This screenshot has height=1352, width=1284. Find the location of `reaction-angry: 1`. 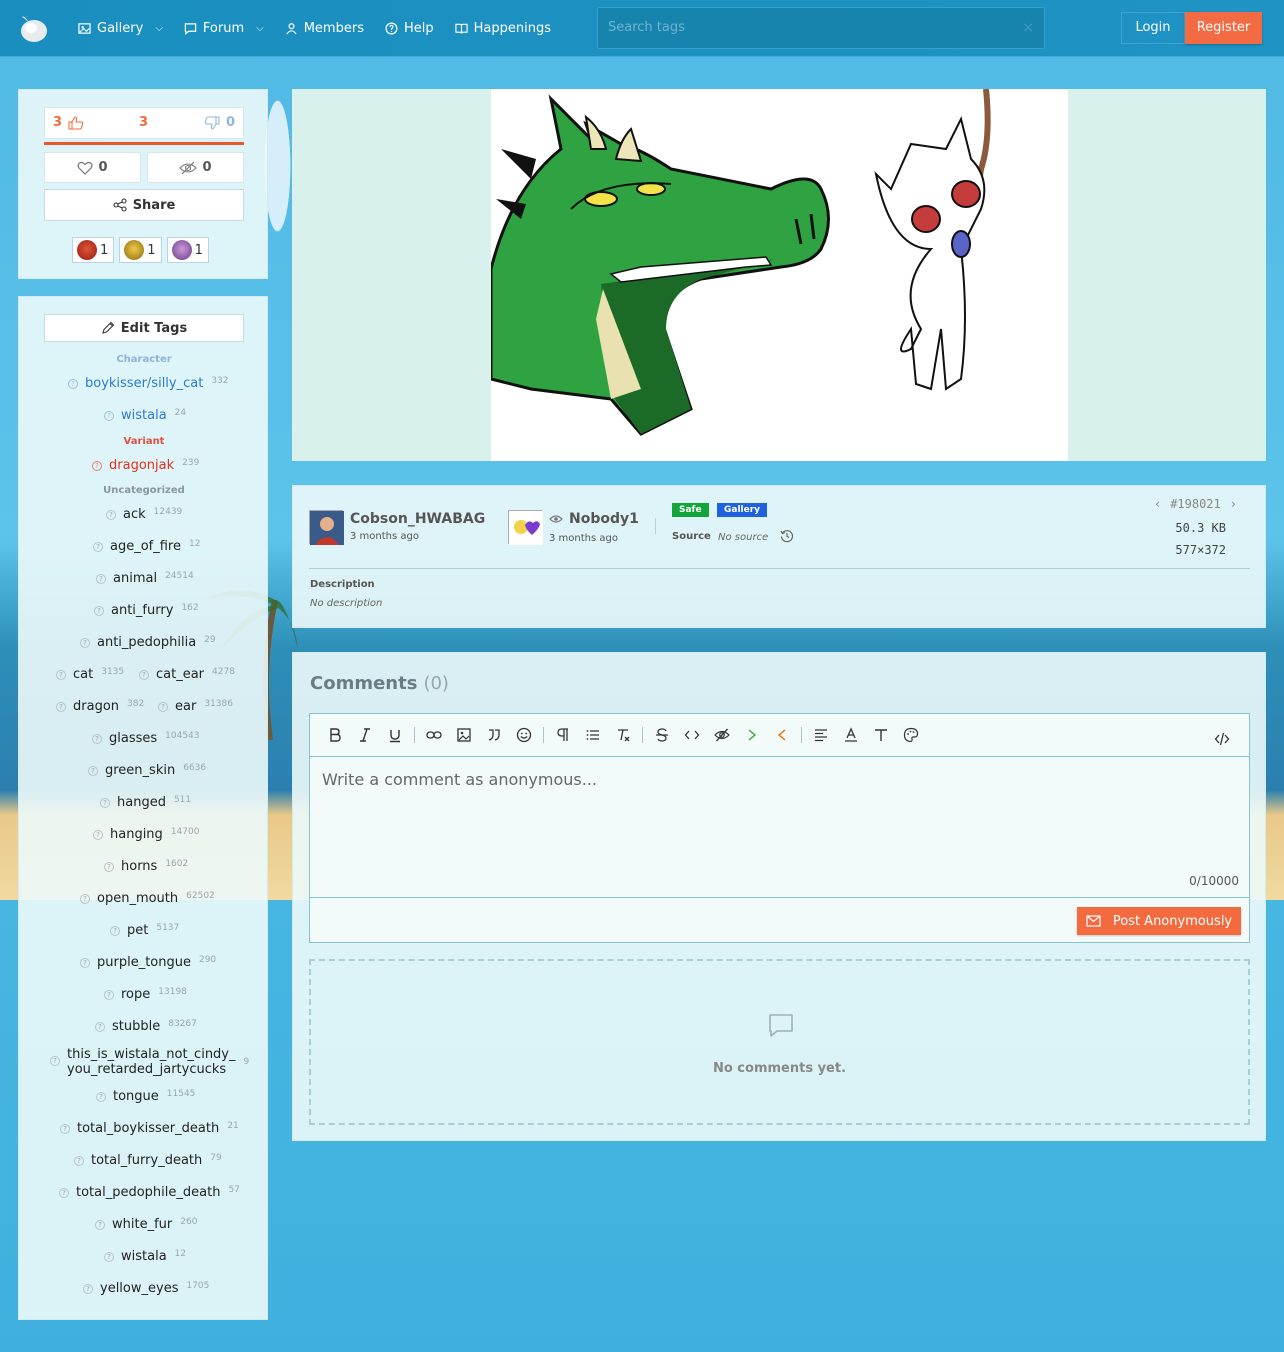

reaction-angry: 1 is located at coordinates (93, 250).